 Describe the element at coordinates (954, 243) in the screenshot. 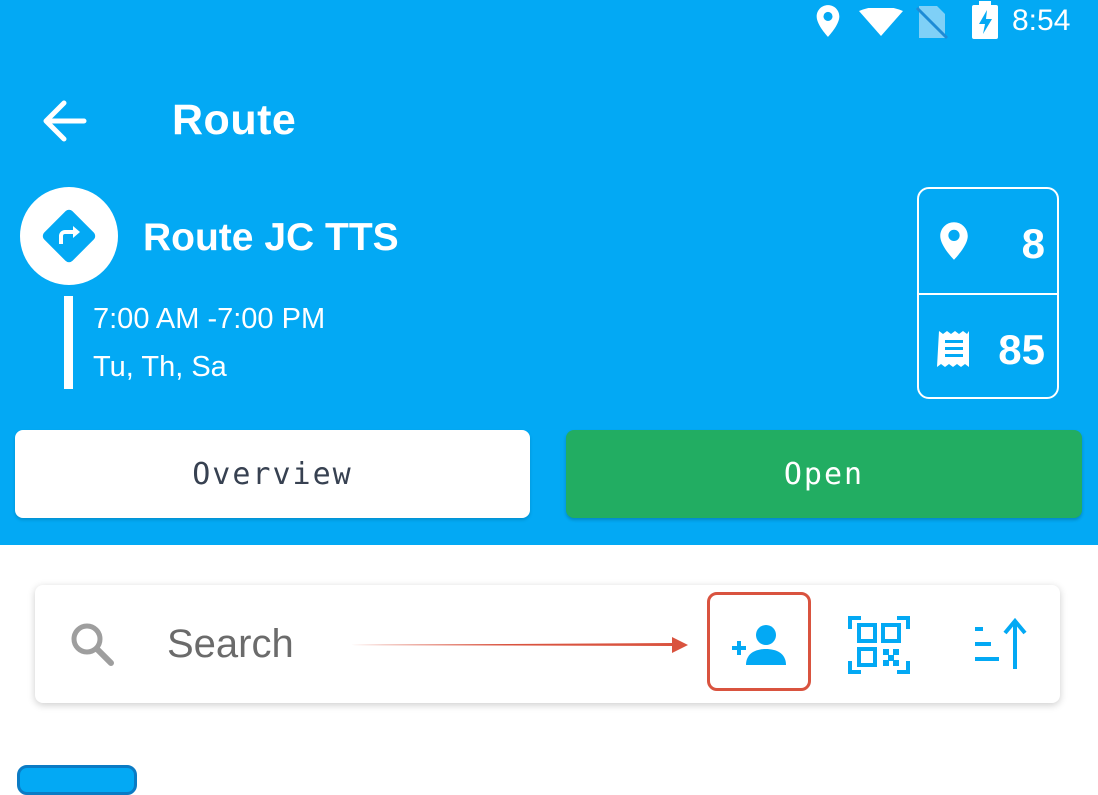

I see `location-pin-icon` at that location.